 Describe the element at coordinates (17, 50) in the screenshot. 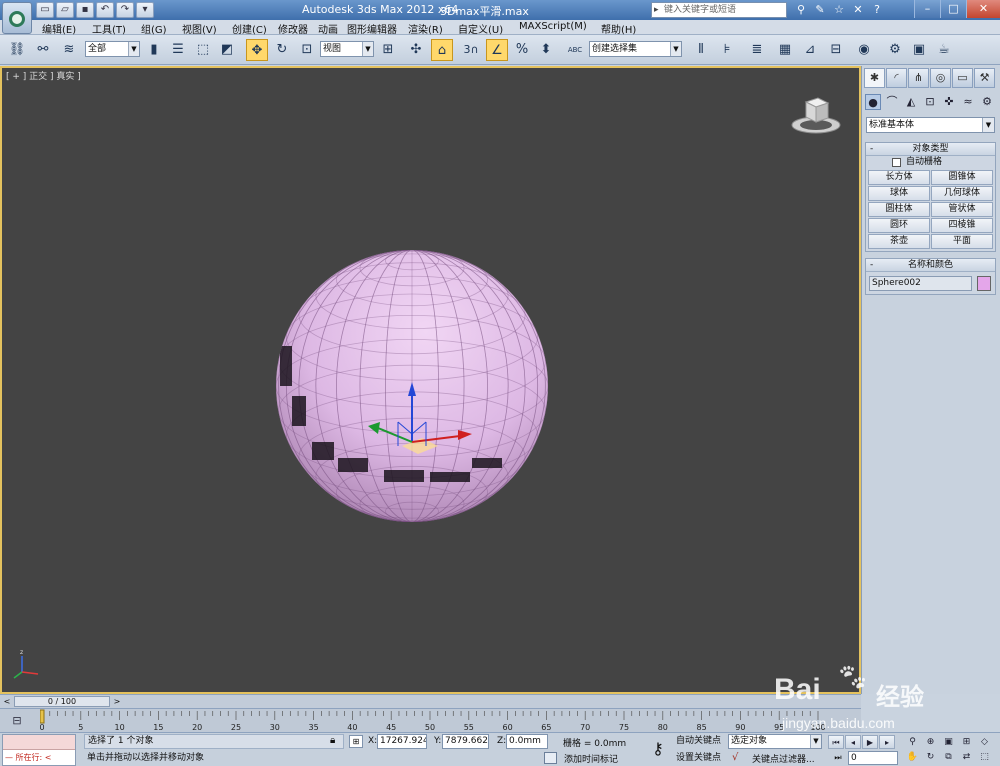

I see `link-icon: ⛓` at that location.